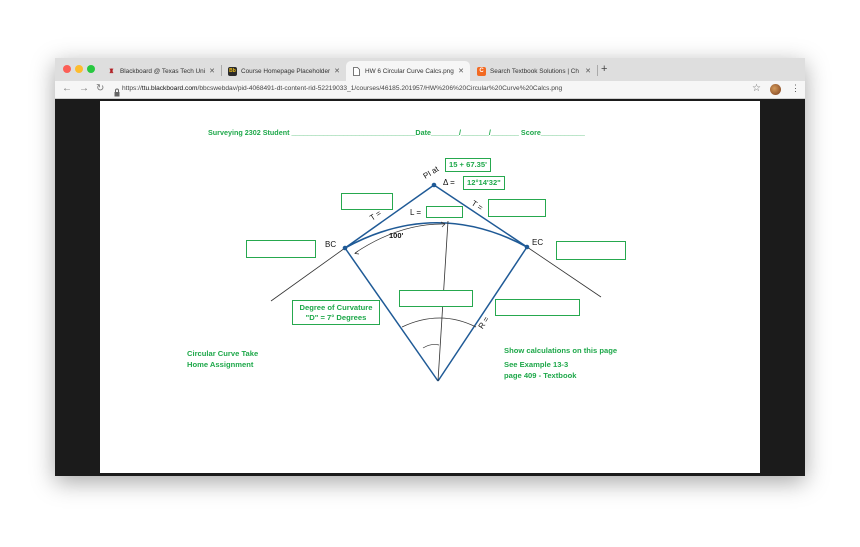  Describe the element at coordinates (220, 364) in the screenshot. I see `assignment-title-line2: Home Assignment` at that location.